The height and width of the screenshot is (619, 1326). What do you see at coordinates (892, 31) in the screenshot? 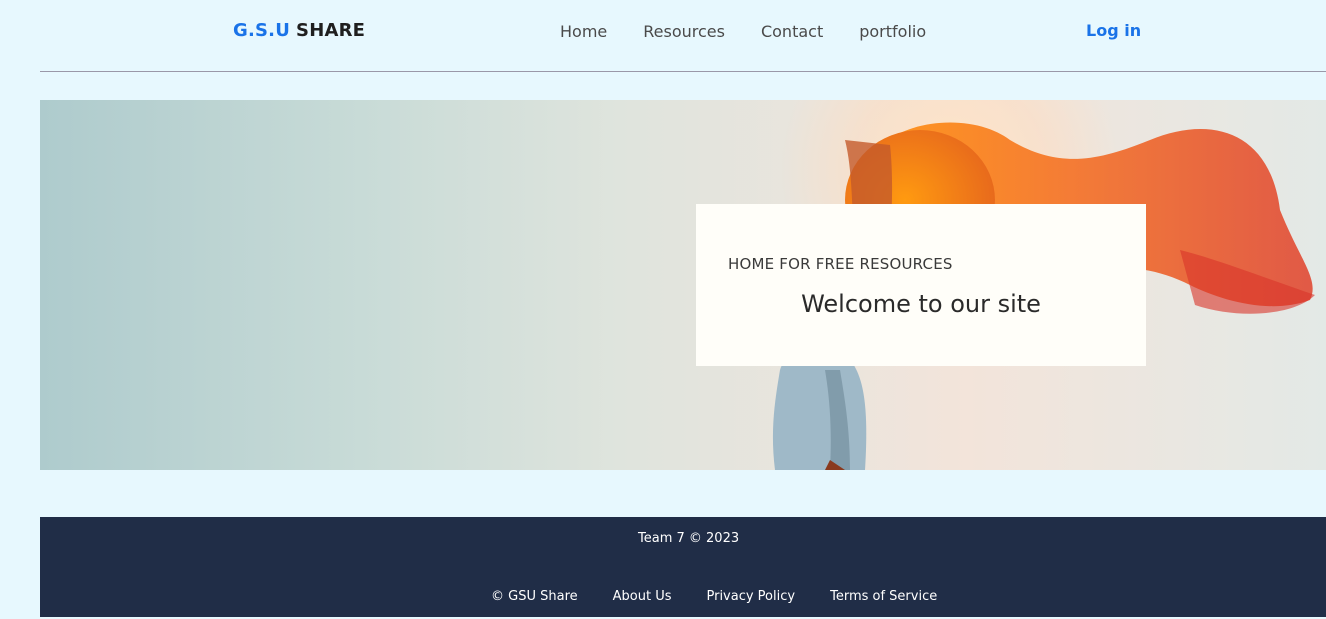
I see `nav-portfolio: portfolio` at bounding box center [892, 31].